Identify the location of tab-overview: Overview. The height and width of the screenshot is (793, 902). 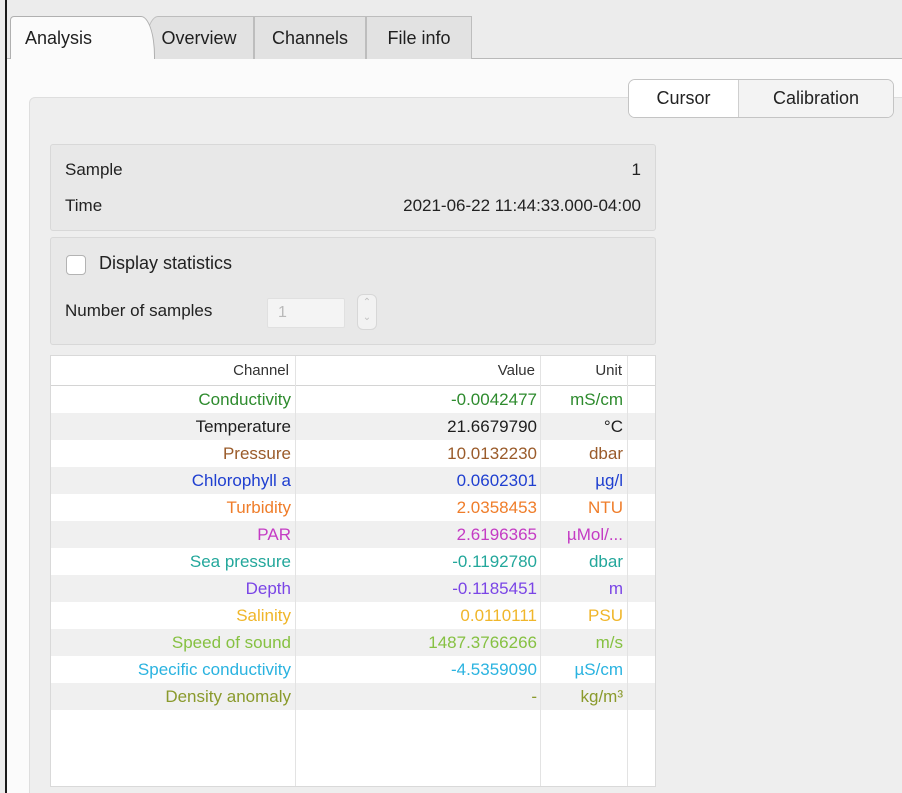
(199, 37).